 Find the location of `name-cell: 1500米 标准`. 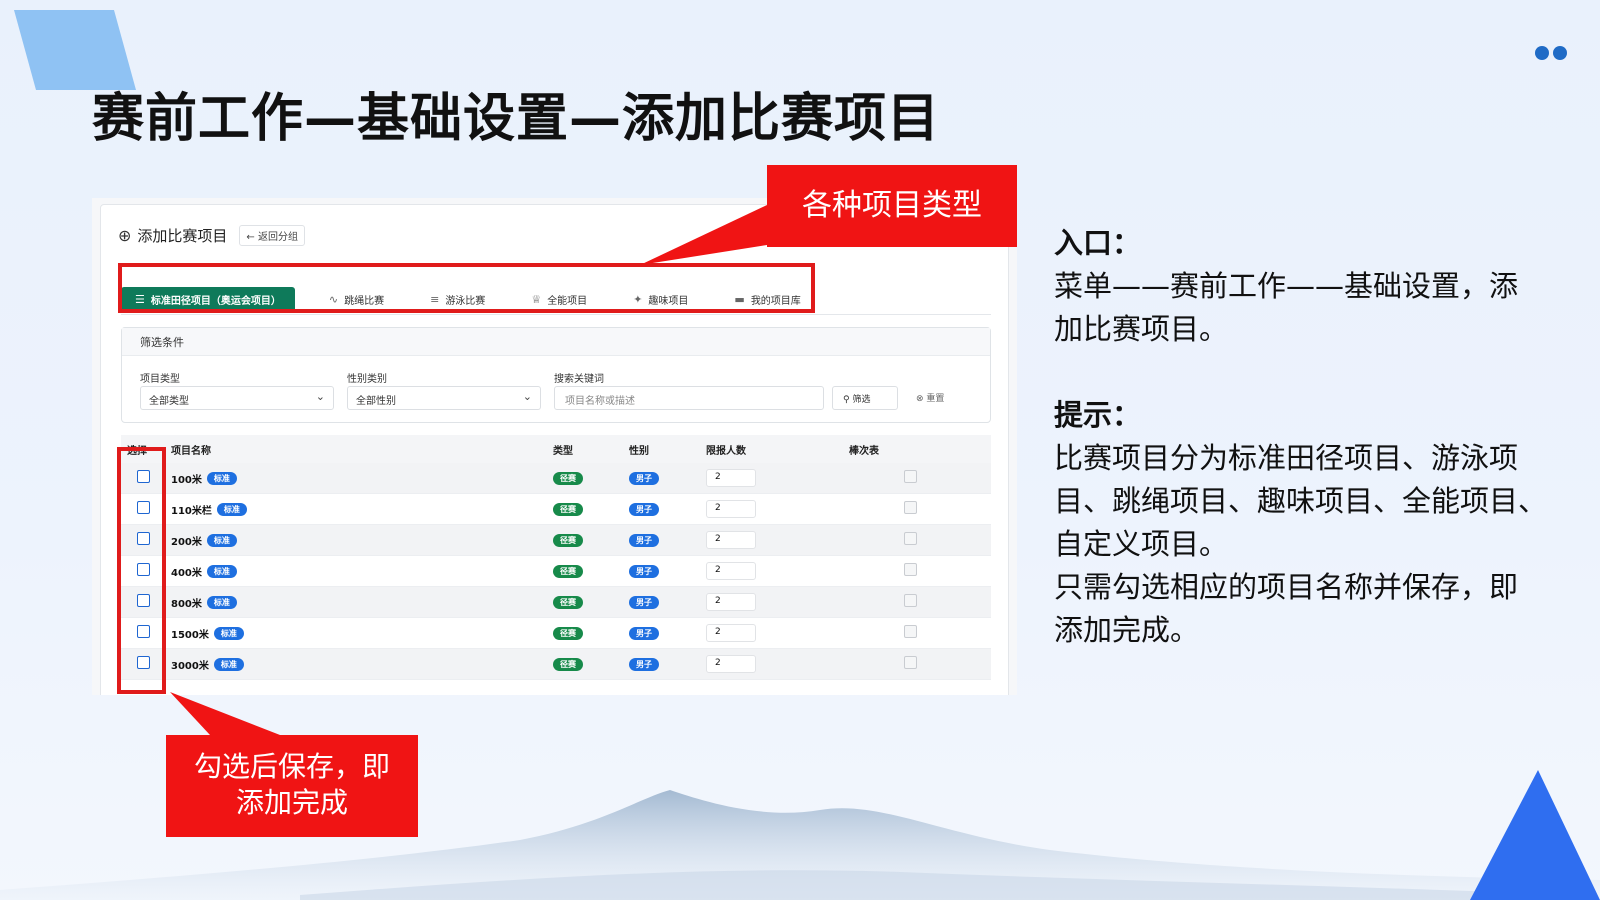

name-cell: 1500米 标准 is located at coordinates (362, 633).